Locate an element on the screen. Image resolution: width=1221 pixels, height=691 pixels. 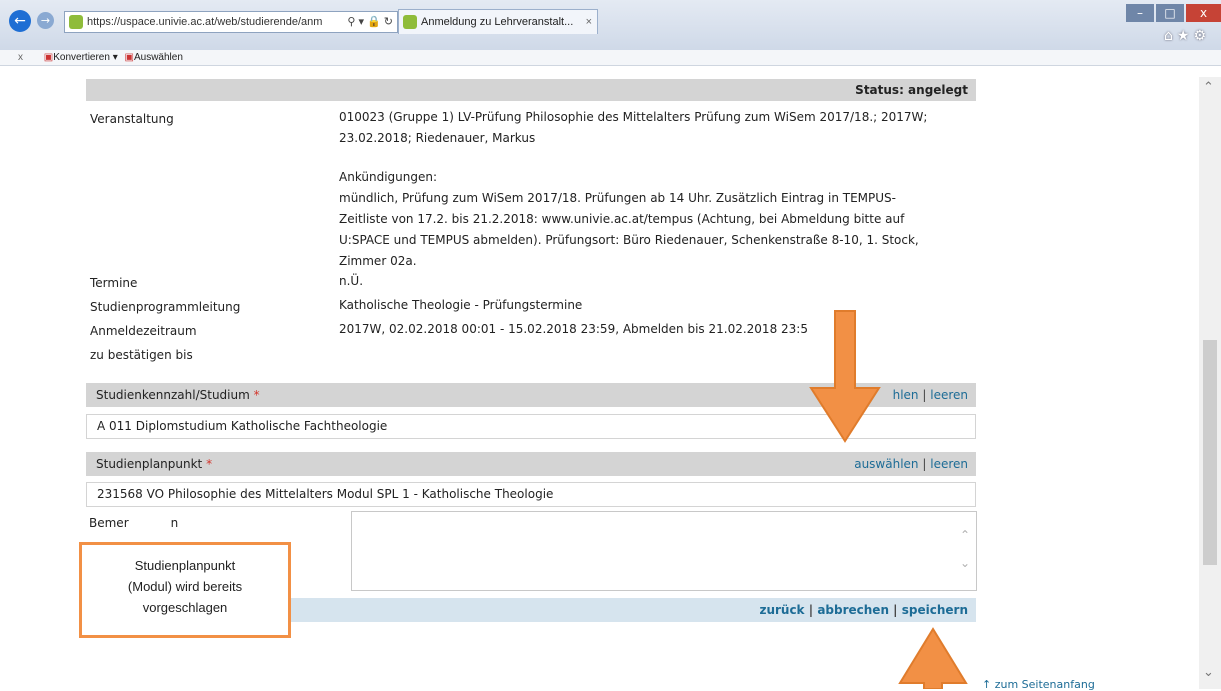
up-arrow-annotation is located at coordinates (933, 658).